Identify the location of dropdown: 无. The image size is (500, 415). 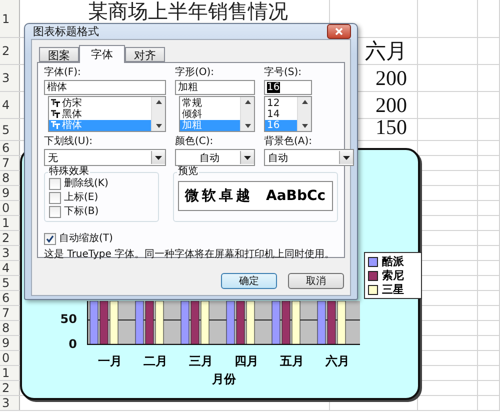
(105, 157).